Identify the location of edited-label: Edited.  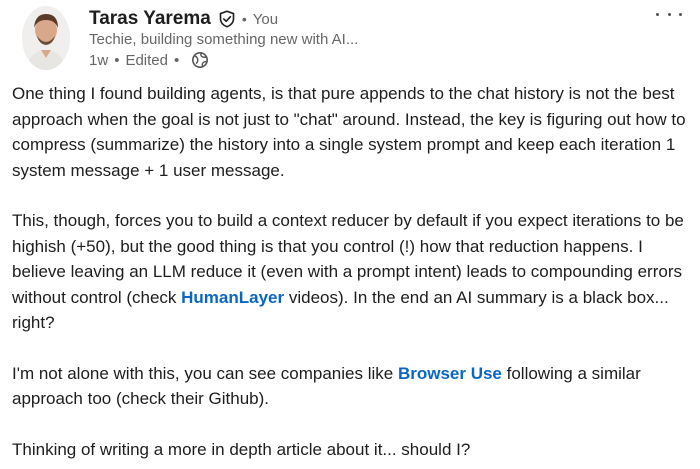
(146, 60).